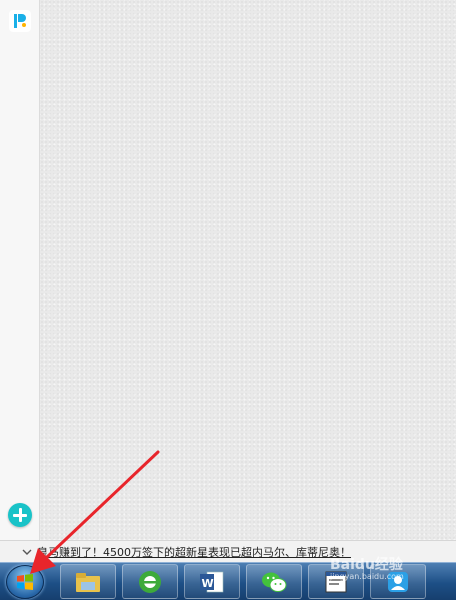  Describe the element at coordinates (20, 515) in the screenshot. I see `add-button` at that location.